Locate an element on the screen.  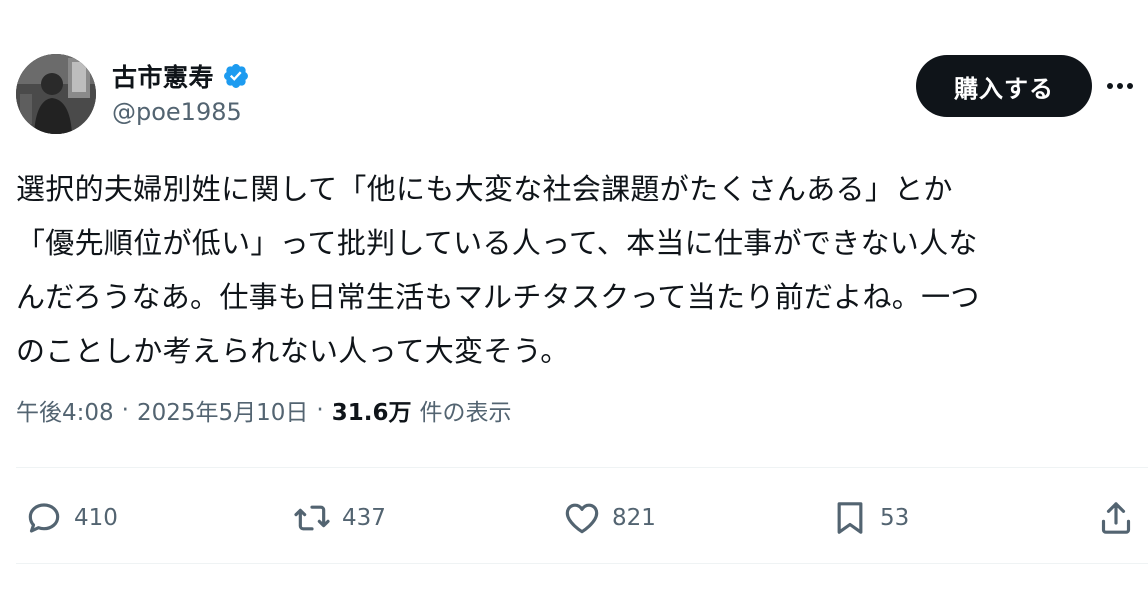
like-count: 821 is located at coordinates (634, 518).